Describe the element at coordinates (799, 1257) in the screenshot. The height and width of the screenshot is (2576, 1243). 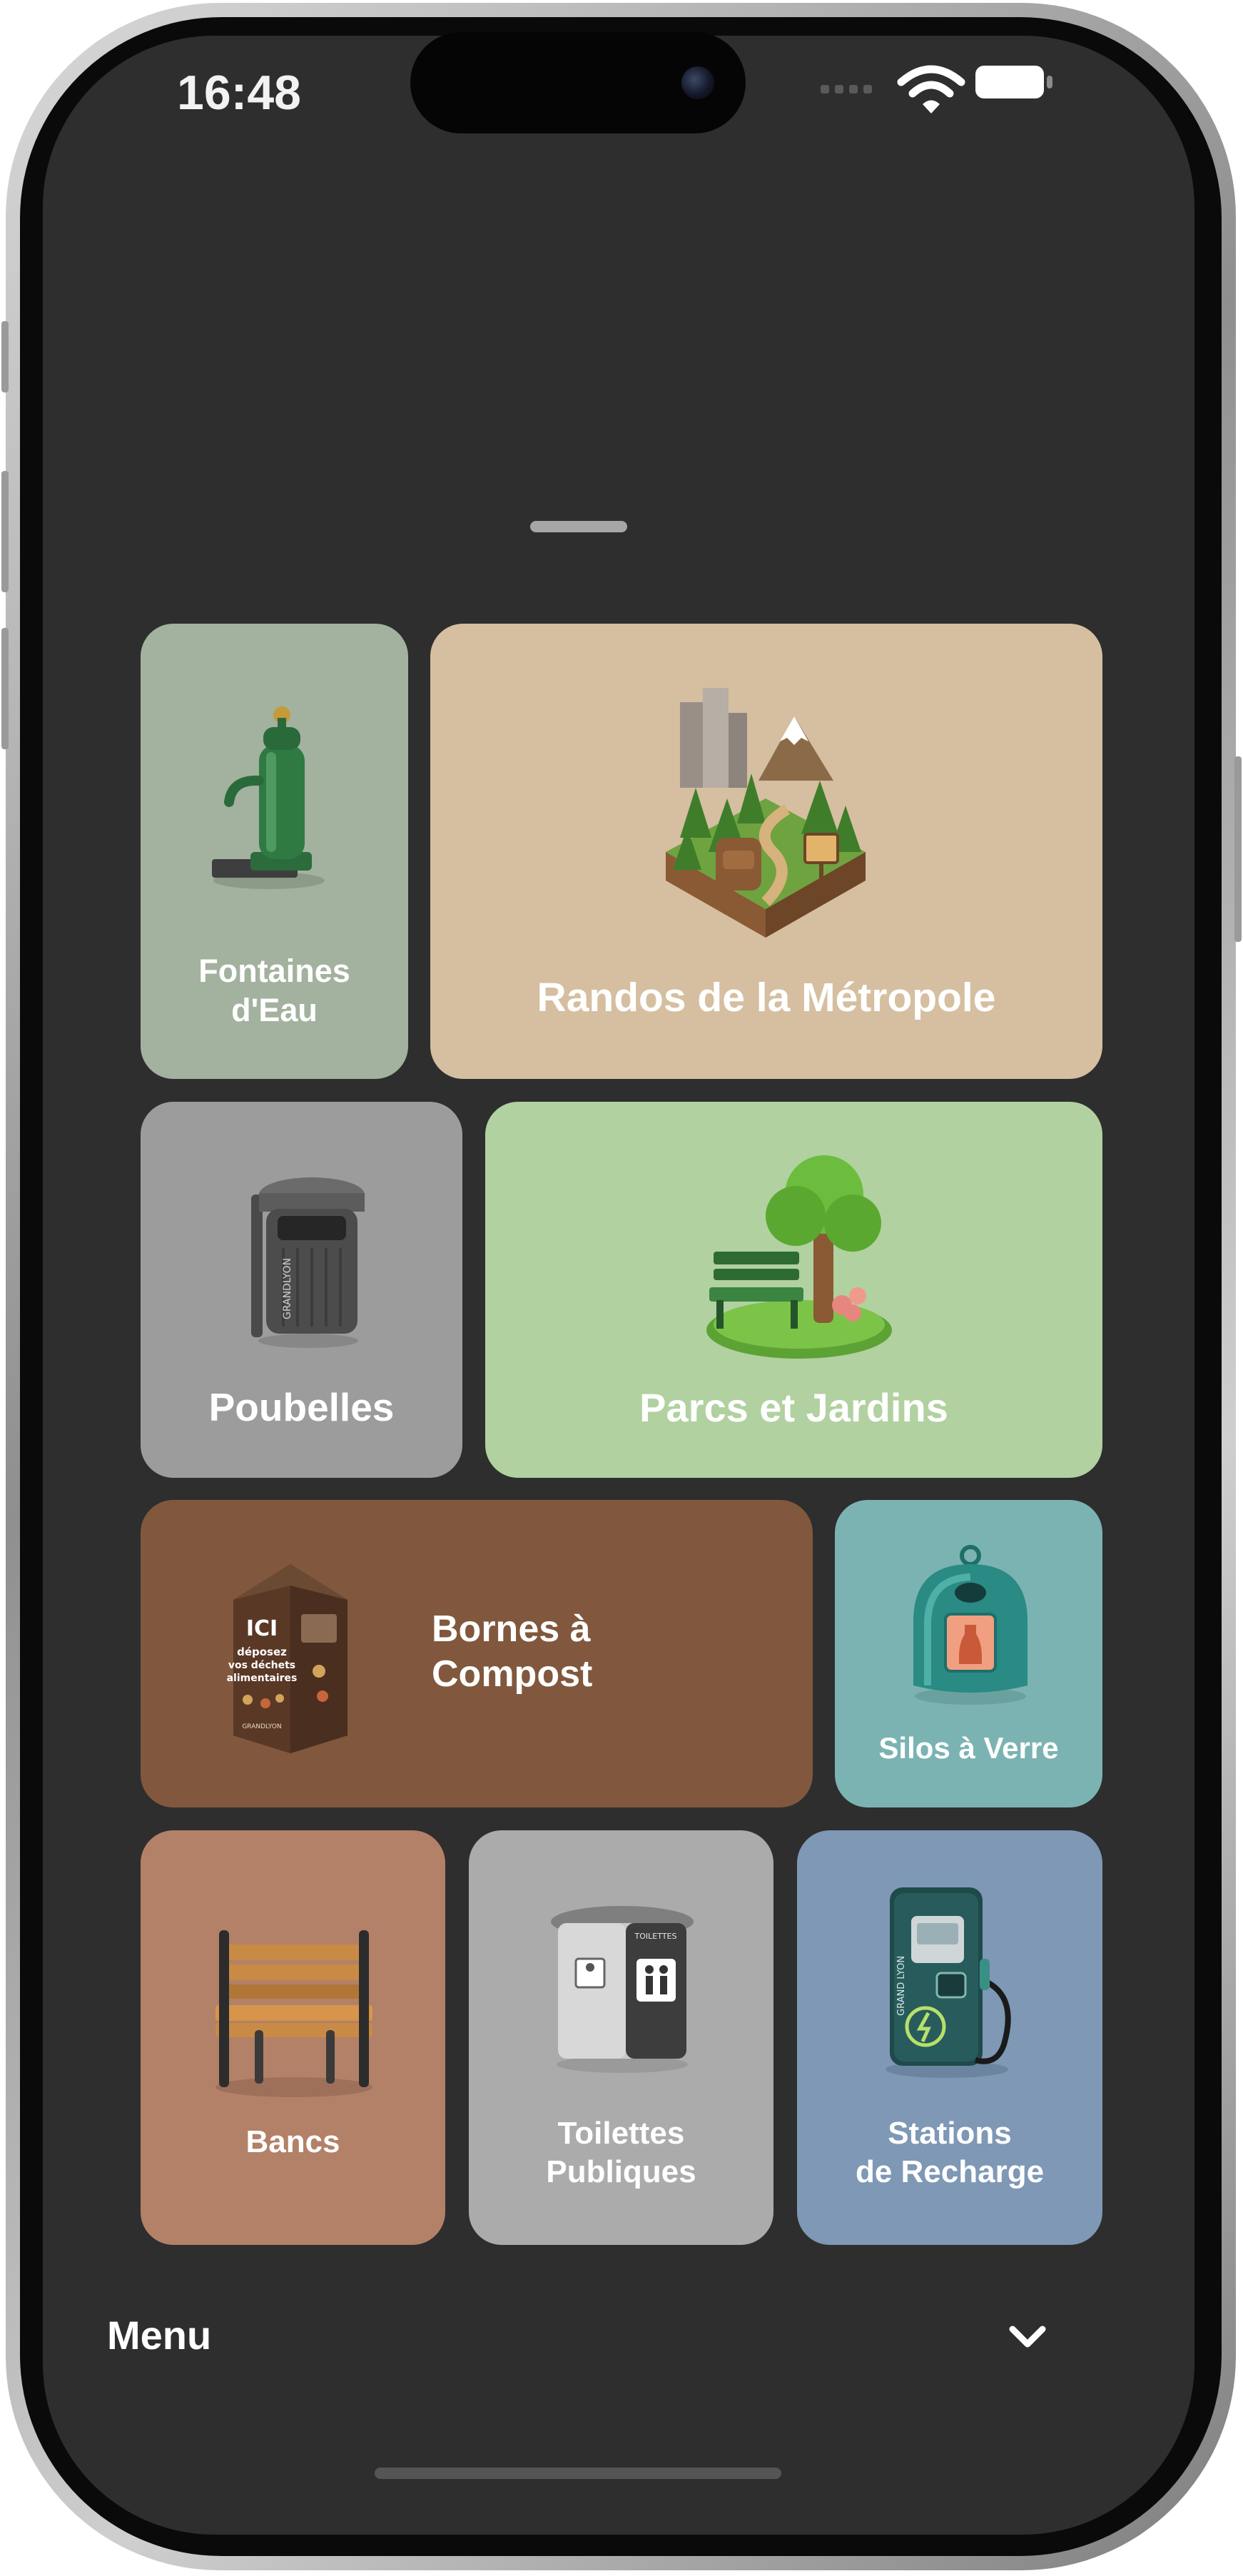
I see `park-bench-tree-icon` at that location.